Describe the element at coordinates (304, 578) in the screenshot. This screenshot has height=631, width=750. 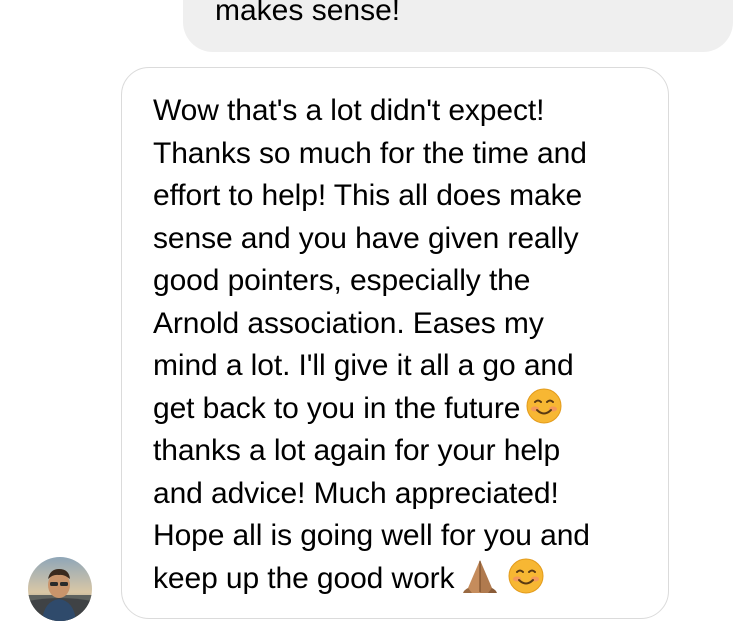
I see `message-line-text: keep up the good work` at that location.